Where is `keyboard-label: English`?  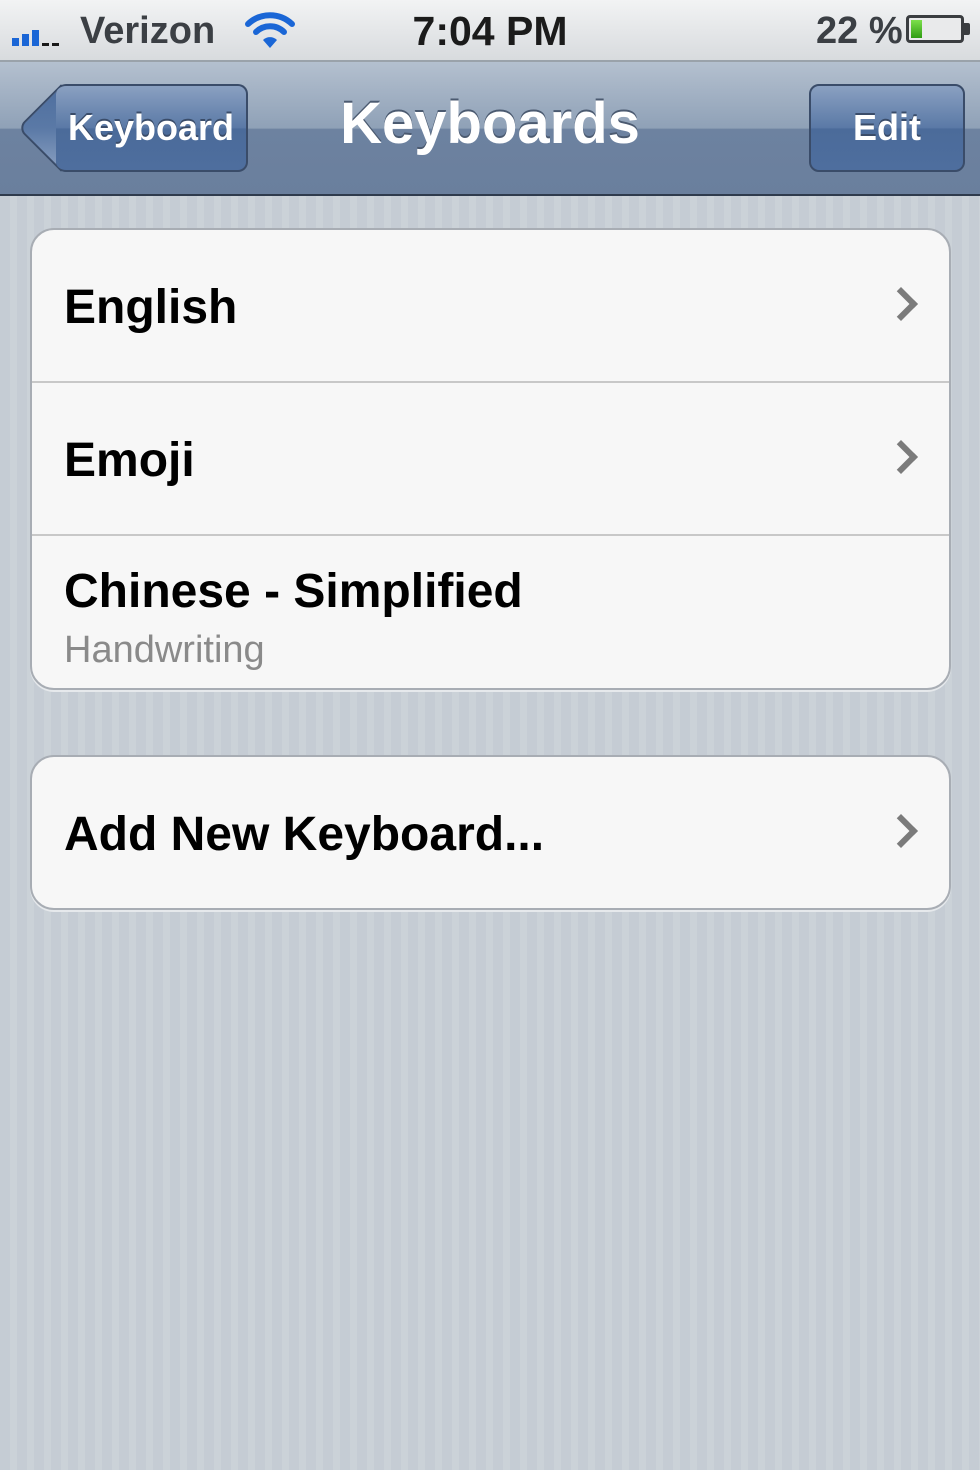 keyboard-label: English is located at coordinates (151, 307).